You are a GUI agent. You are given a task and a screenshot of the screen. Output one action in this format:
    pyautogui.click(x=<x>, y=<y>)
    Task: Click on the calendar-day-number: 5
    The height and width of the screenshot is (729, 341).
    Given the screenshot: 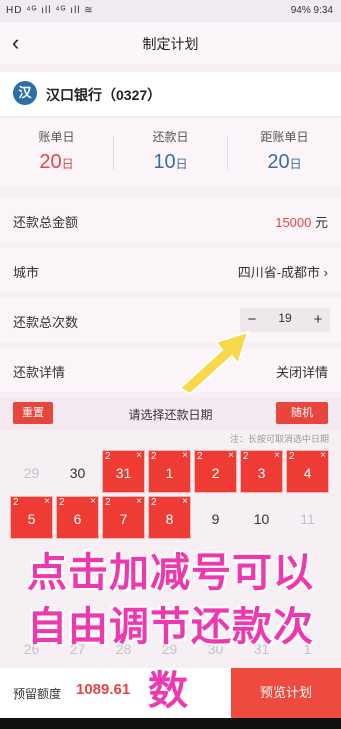 What is the action you would take?
    pyautogui.click(x=31, y=519)
    